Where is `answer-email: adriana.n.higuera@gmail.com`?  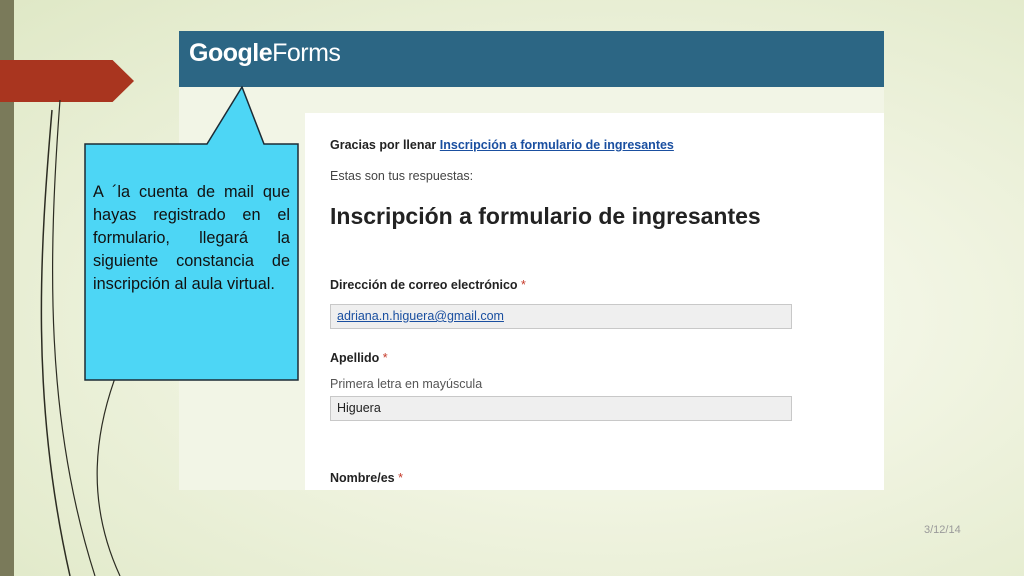 answer-email: adriana.n.higuera@gmail.com is located at coordinates (561, 316).